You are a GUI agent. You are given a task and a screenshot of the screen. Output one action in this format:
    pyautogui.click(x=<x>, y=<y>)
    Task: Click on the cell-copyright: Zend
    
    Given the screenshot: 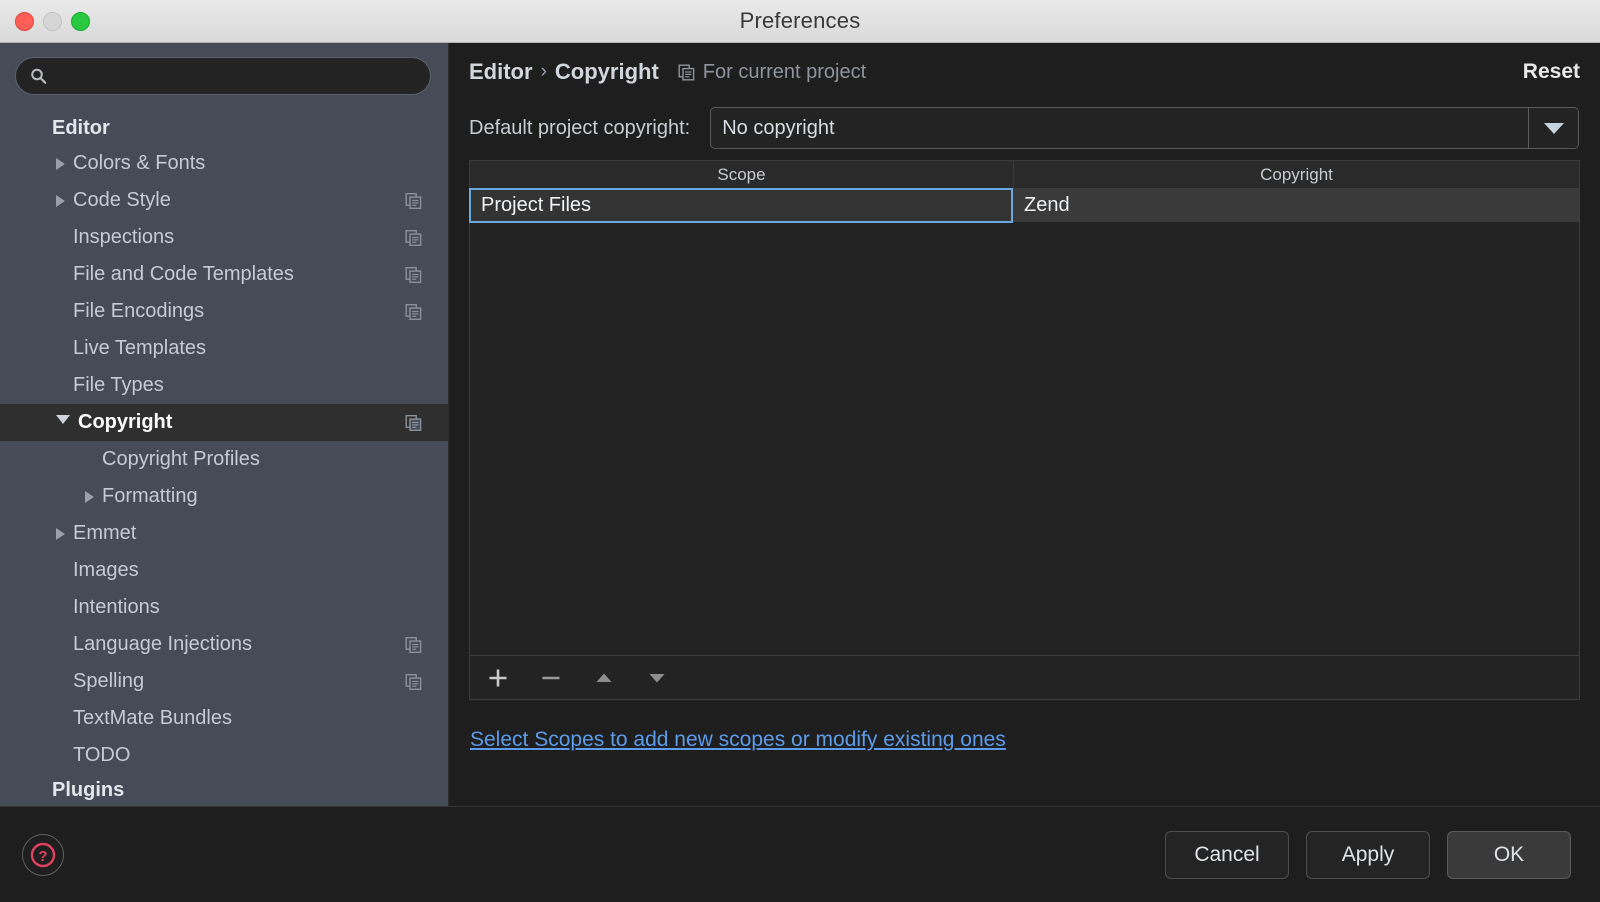 What is the action you would take?
    pyautogui.click(x=1296, y=205)
    